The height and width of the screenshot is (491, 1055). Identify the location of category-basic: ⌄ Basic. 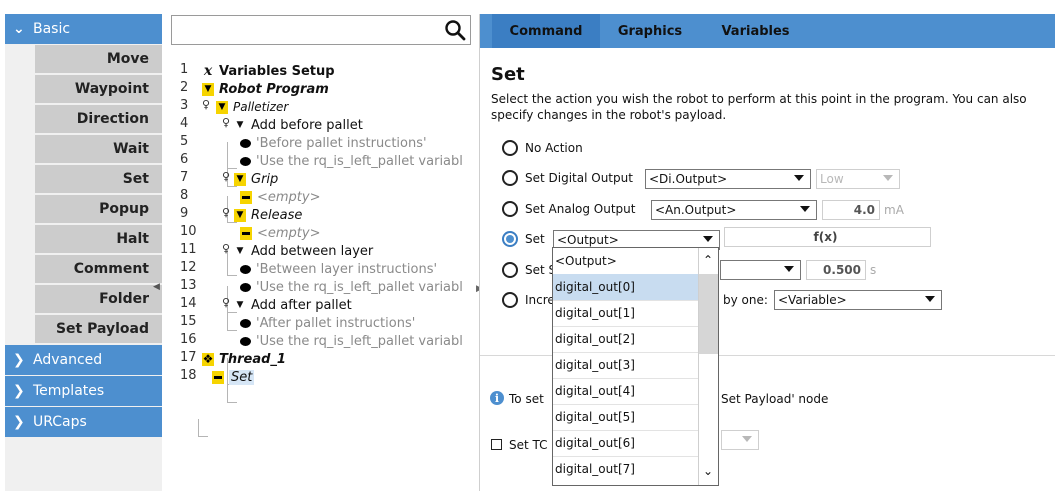
(83, 29).